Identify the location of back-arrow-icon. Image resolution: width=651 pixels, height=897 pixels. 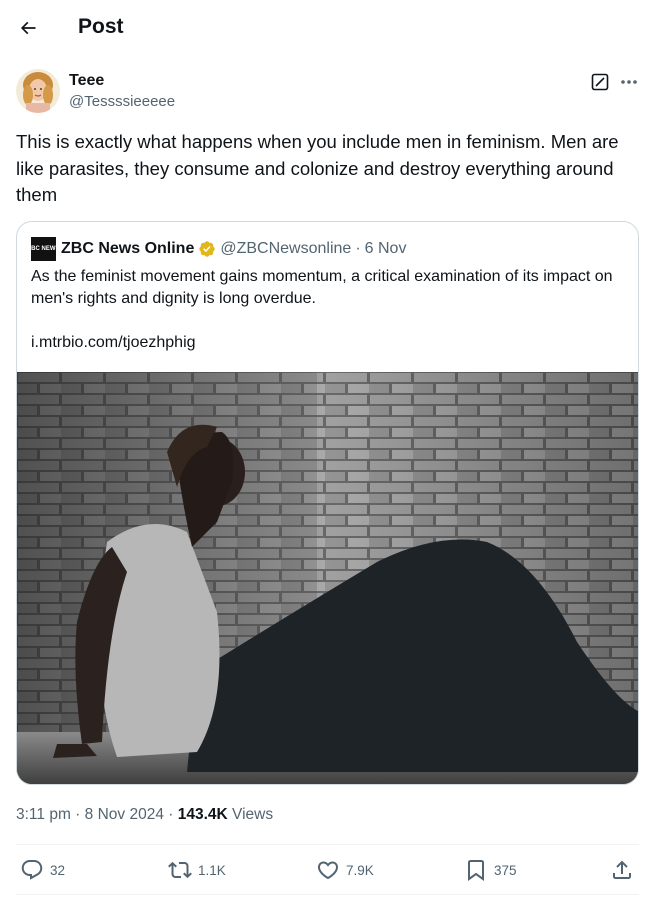
(28, 28).